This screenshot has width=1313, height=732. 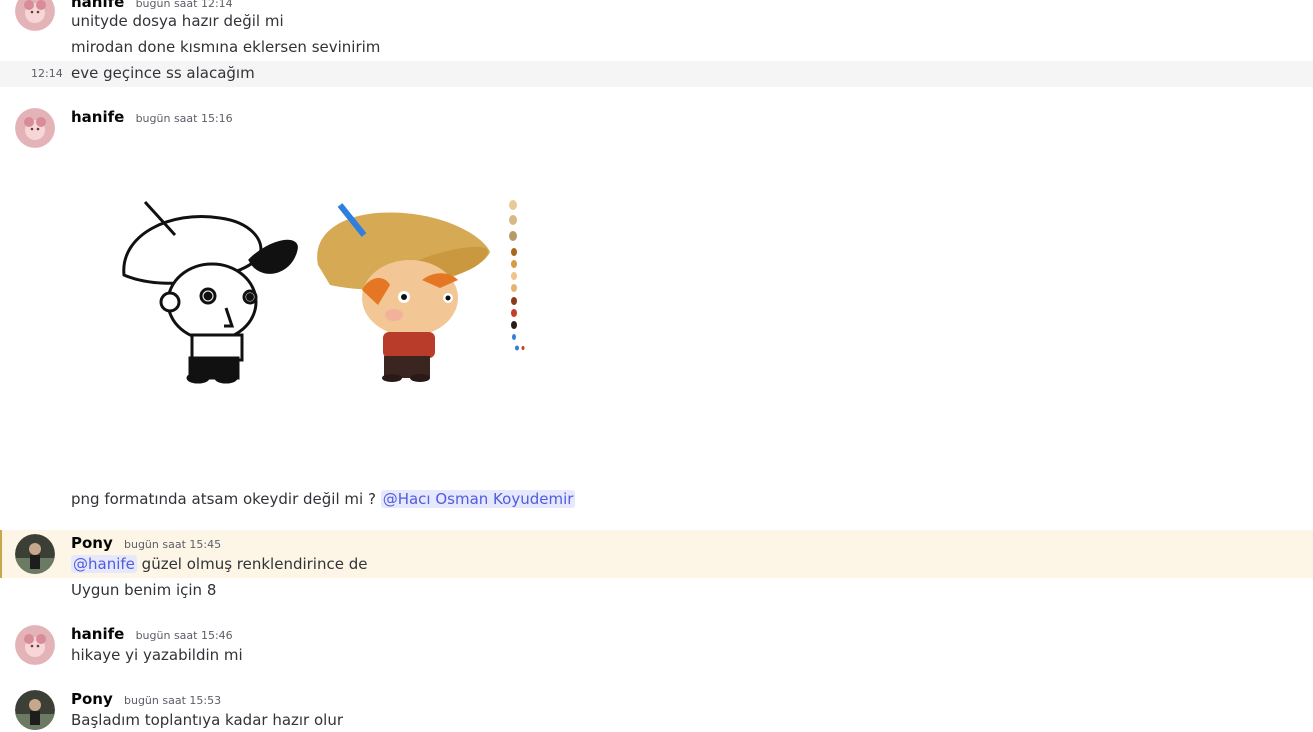 What do you see at coordinates (184, 5) in the screenshot?
I see `message-timestamp: bugün saat 12:14` at bounding box center [184, 5].